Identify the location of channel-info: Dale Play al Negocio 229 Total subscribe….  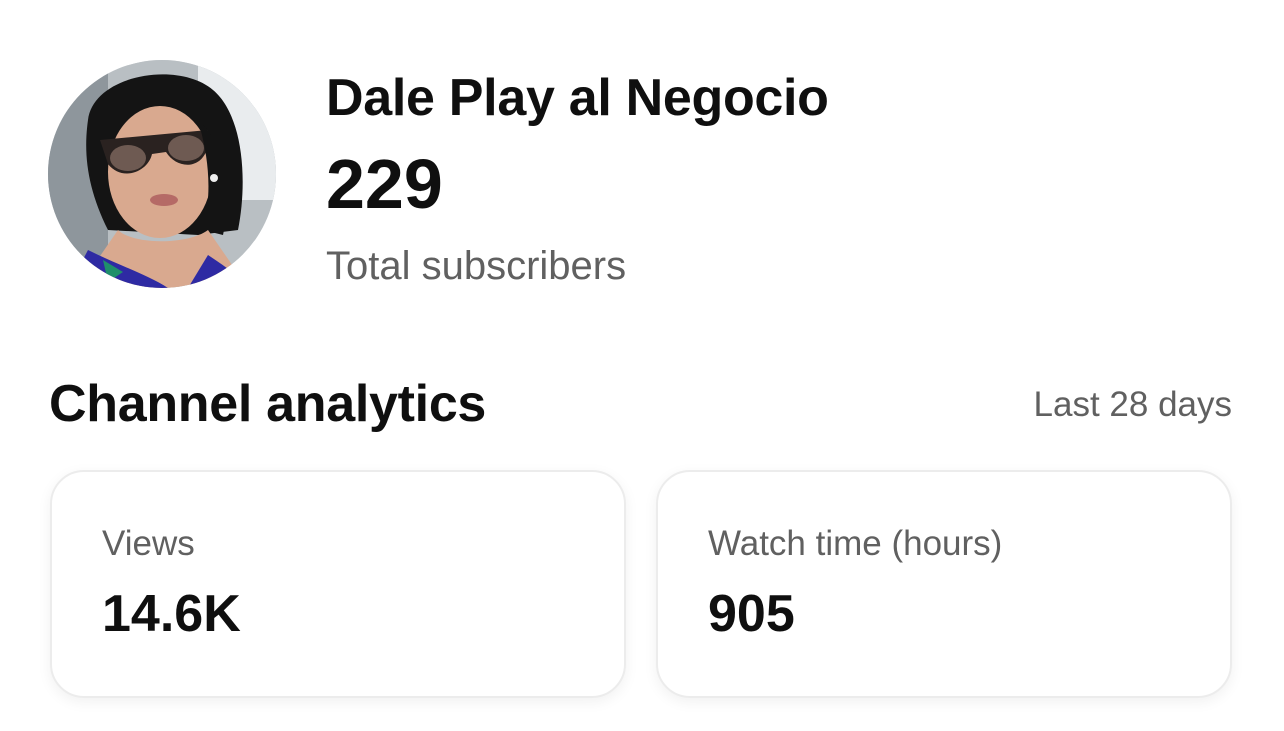
(577, 178).